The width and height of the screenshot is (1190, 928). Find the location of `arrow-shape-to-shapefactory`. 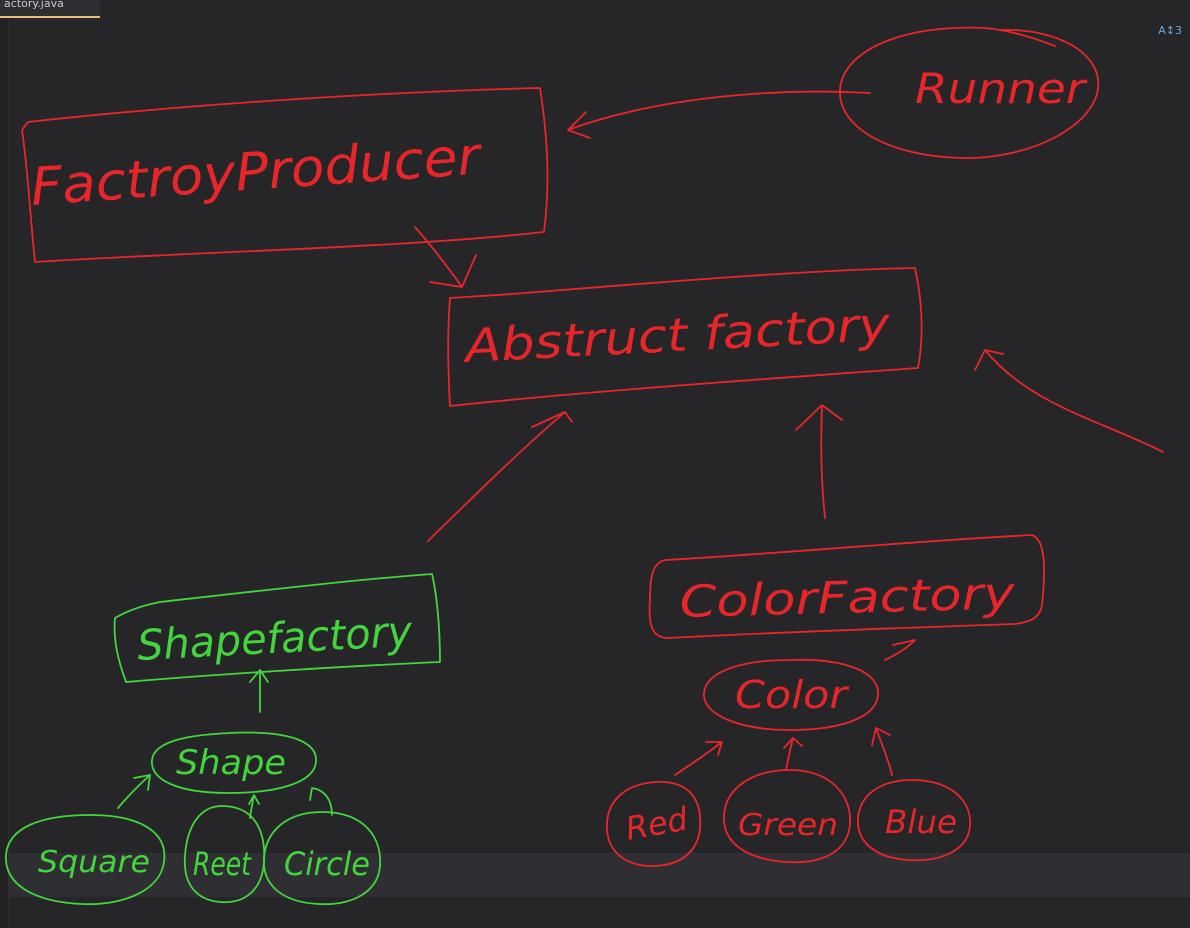

arrow-shape-to-shapefactory is located at coordinates (259, 691).